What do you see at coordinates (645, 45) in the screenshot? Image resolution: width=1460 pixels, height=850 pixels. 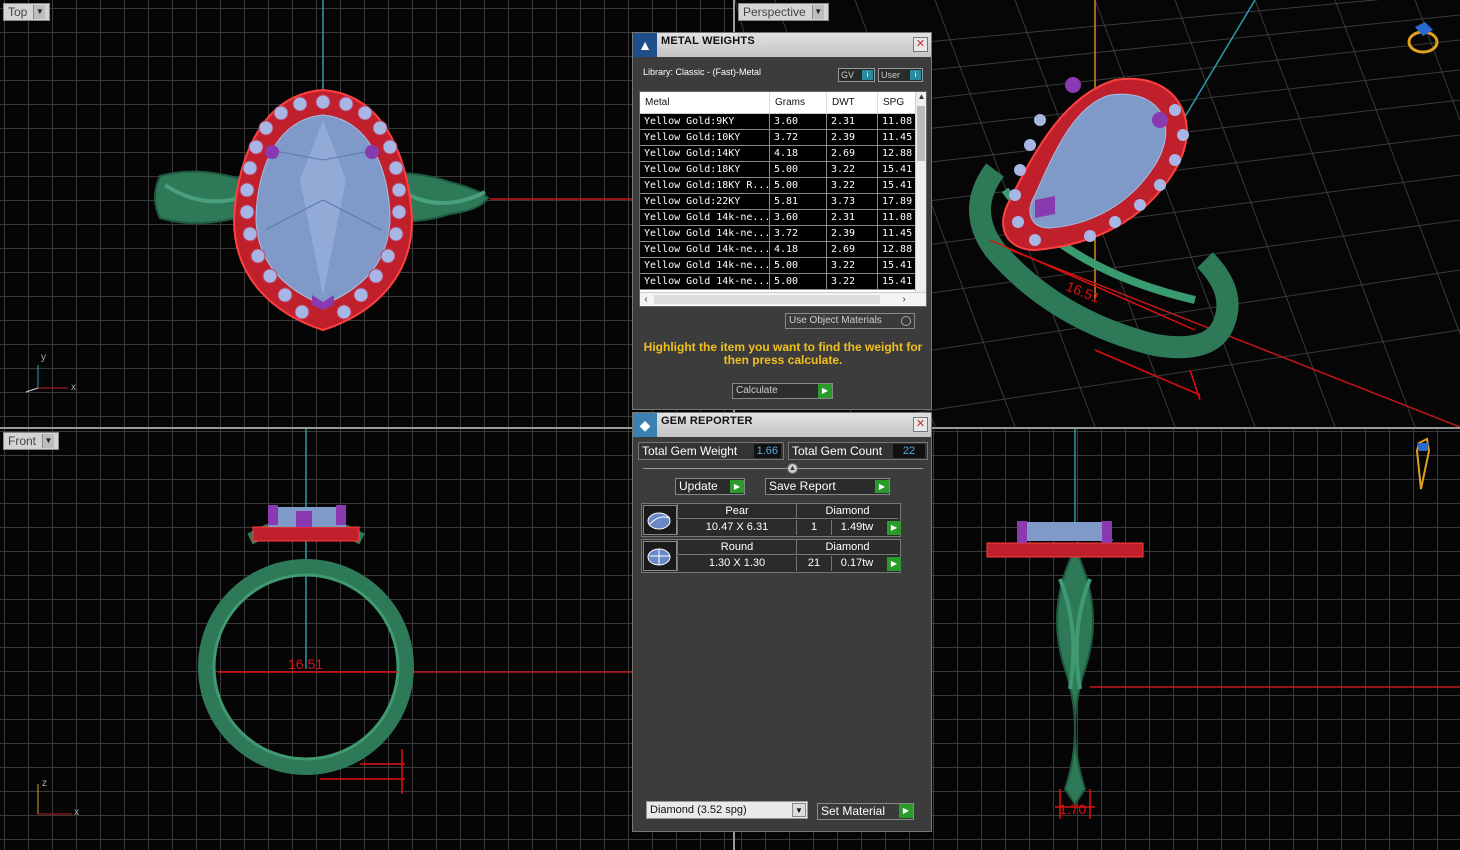 I see `metal-weights-icon: ▲` at bounding box center [645, 45].